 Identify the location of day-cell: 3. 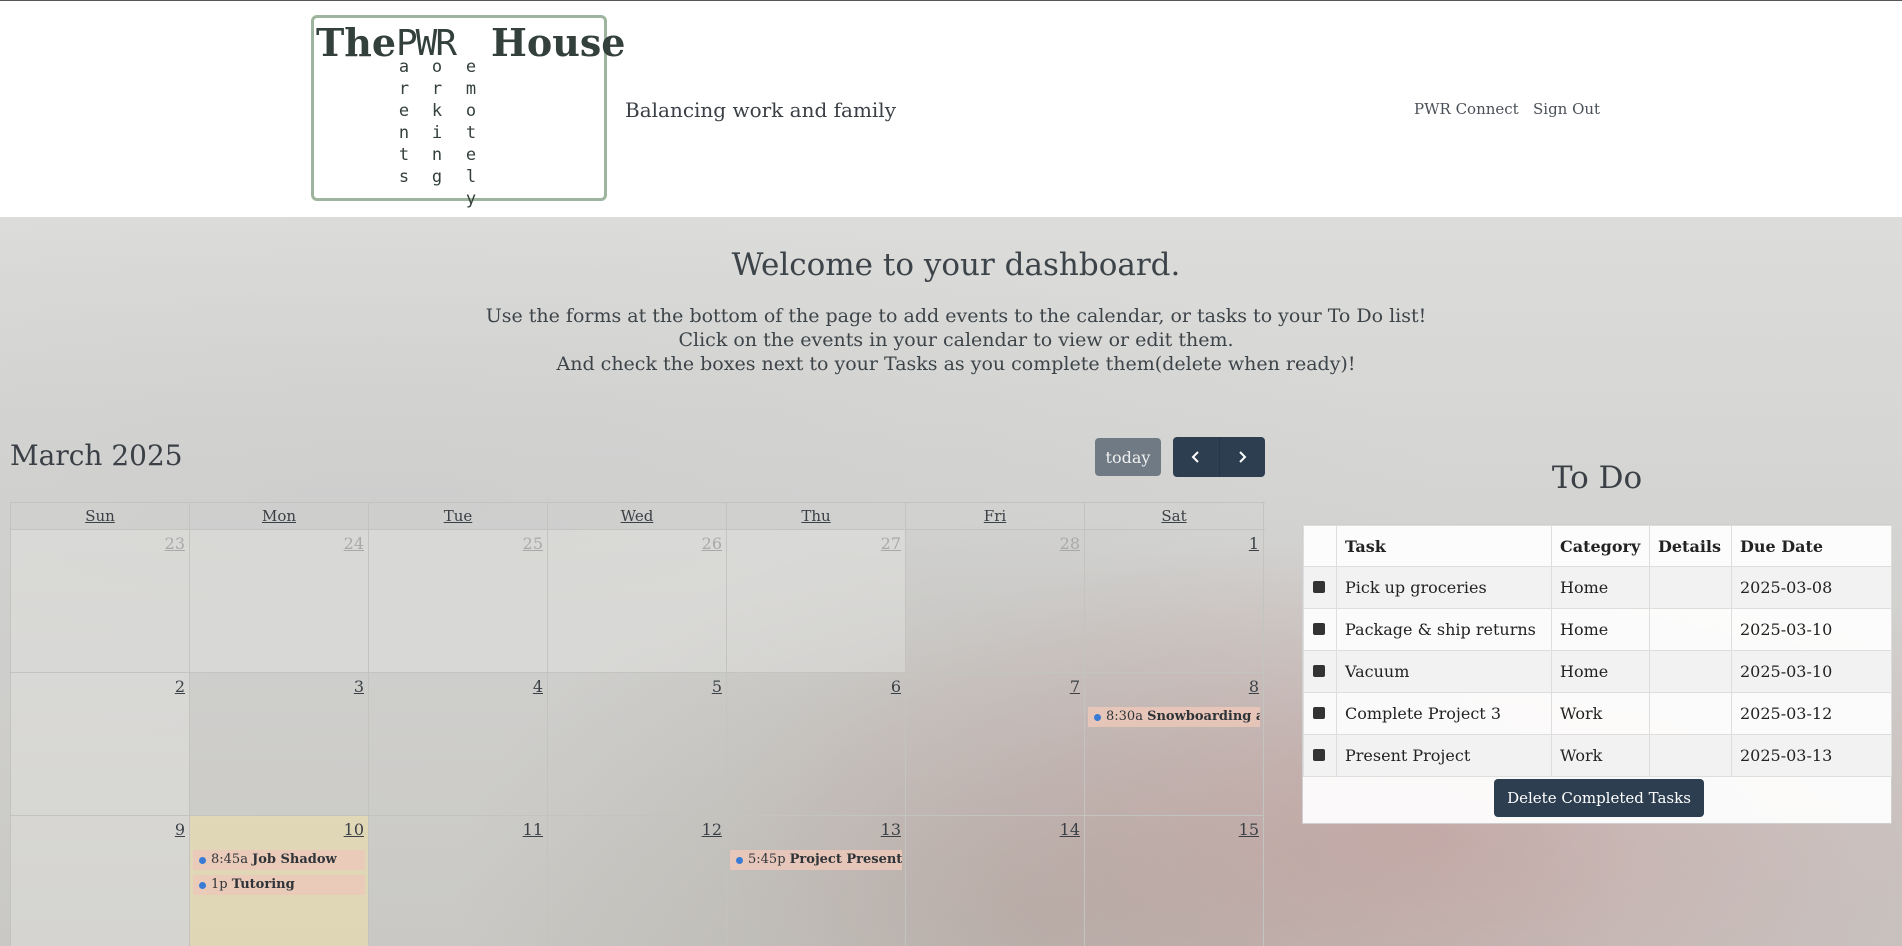
(279, 744).